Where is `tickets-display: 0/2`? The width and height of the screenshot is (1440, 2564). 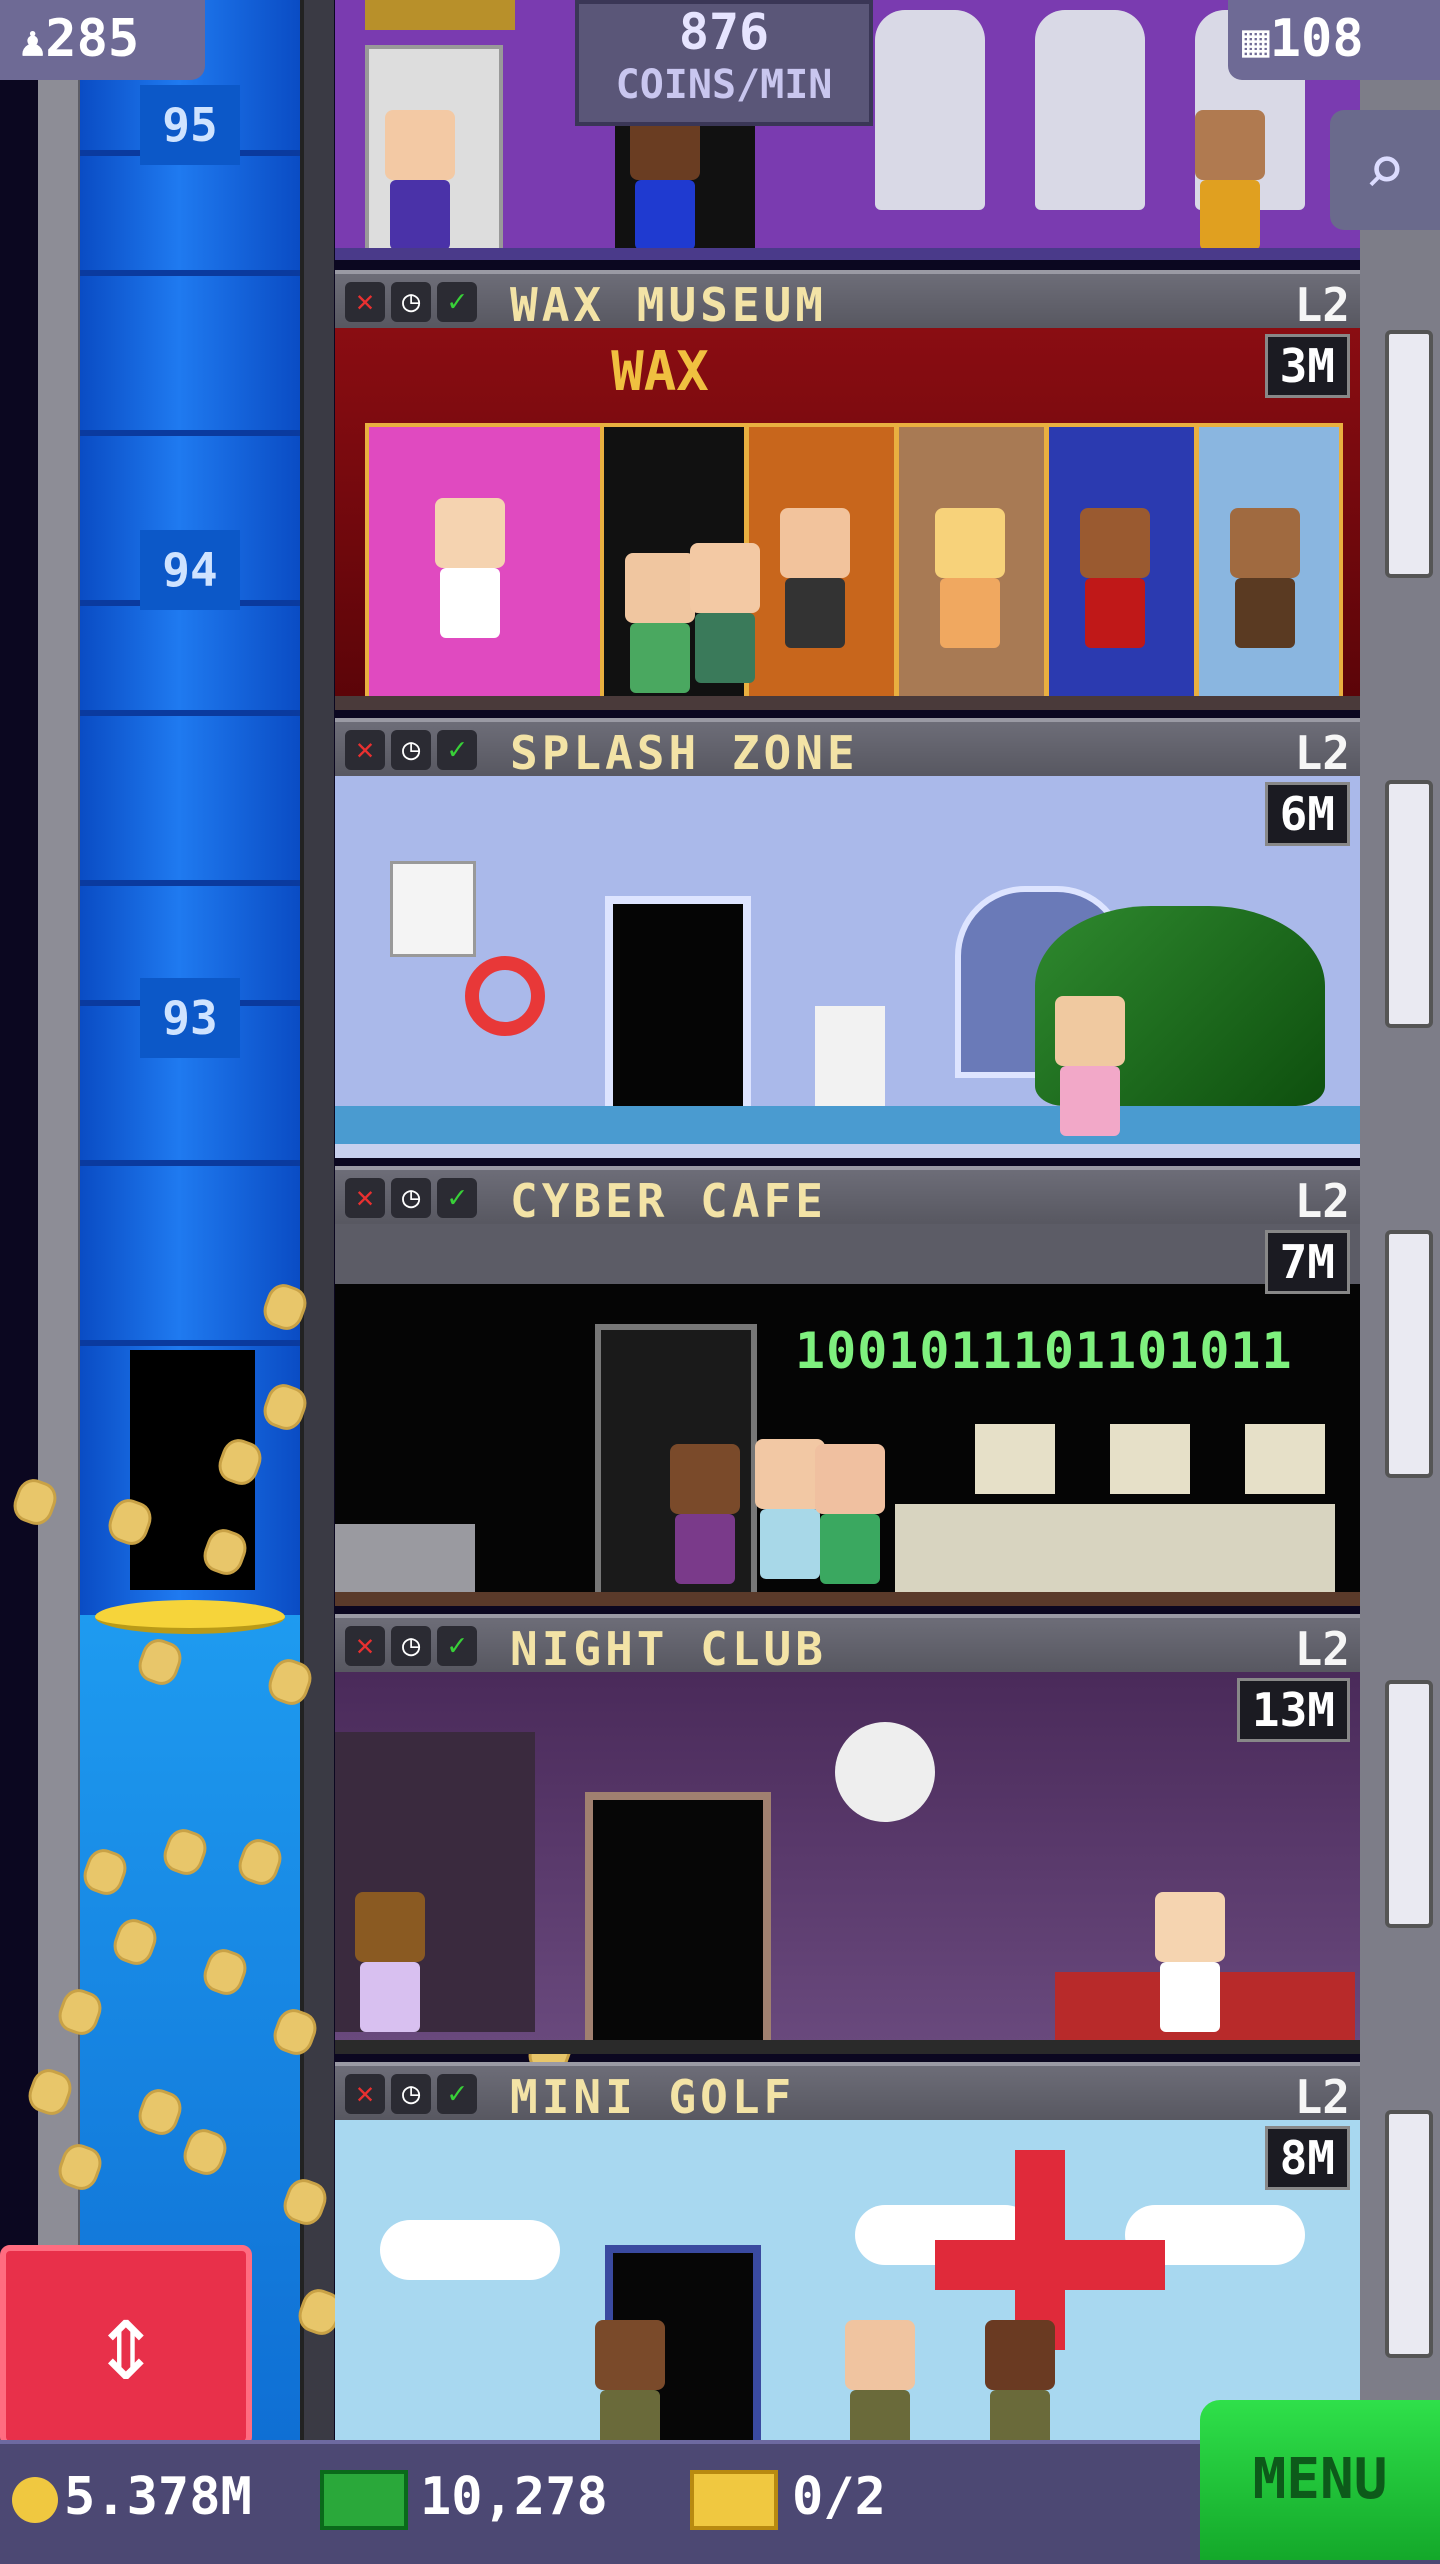 tickets-display: 0/2 is located at coordinates (788, 2497).